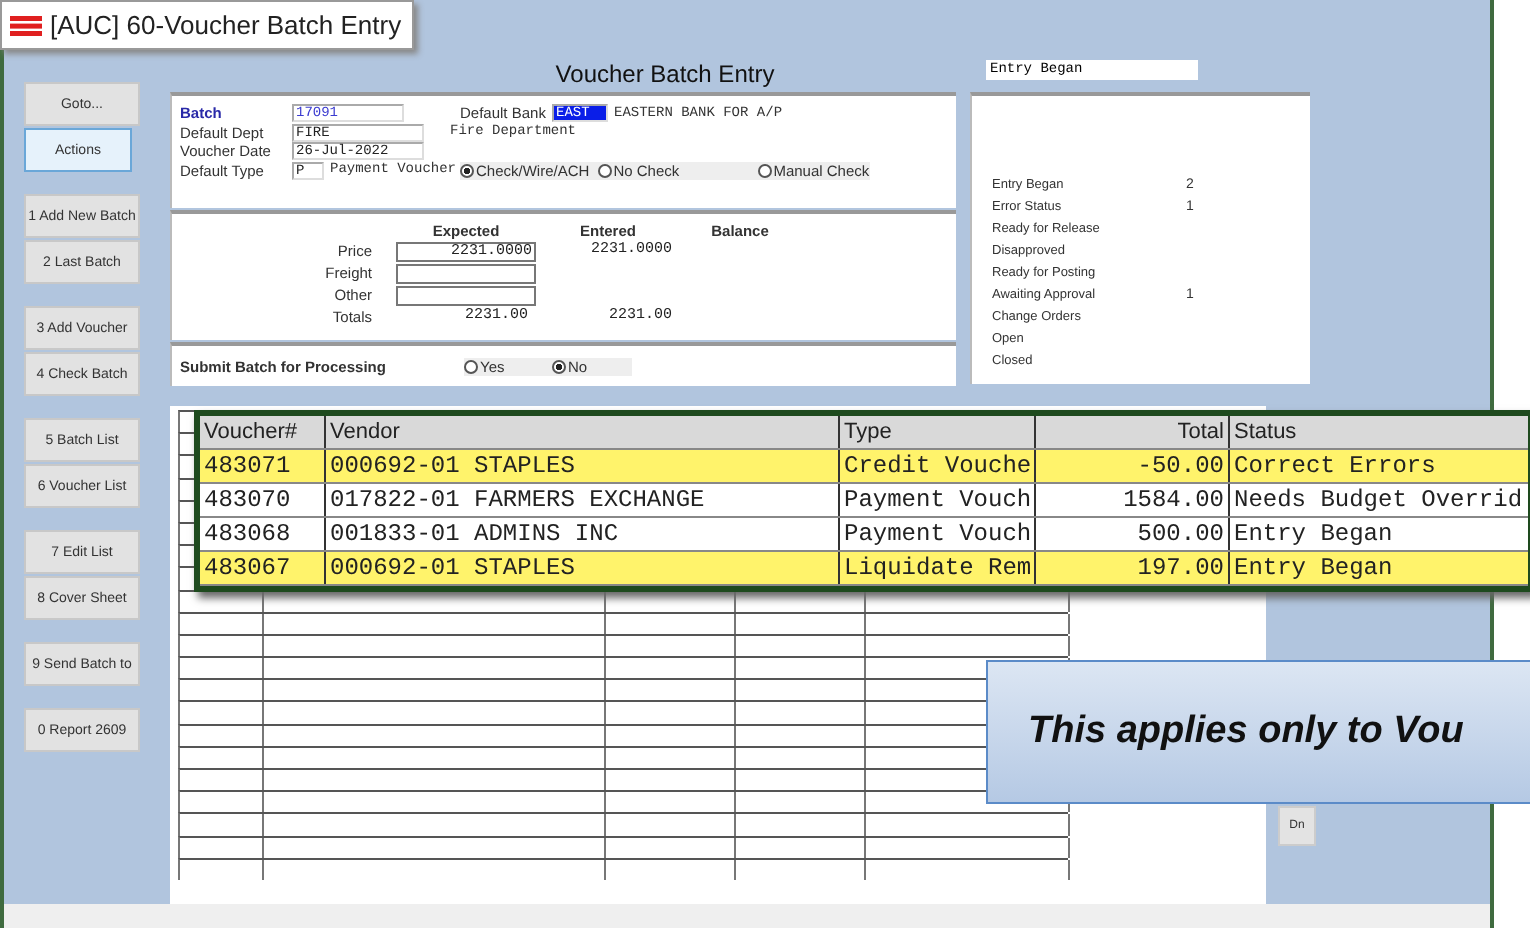 Image resolution: width=1530 pixels, height=928 pixels. I want to click on column-header: Type, so click(938, 432).